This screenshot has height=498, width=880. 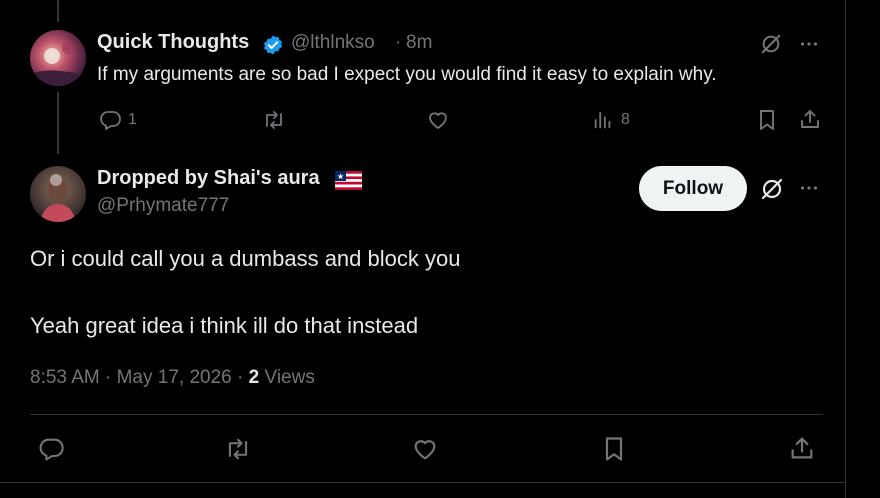 What do you see at coordinates (173, 42) in the screenshot?
I see `author-name: Quick Thoughts` at bounding box center [173, 42].